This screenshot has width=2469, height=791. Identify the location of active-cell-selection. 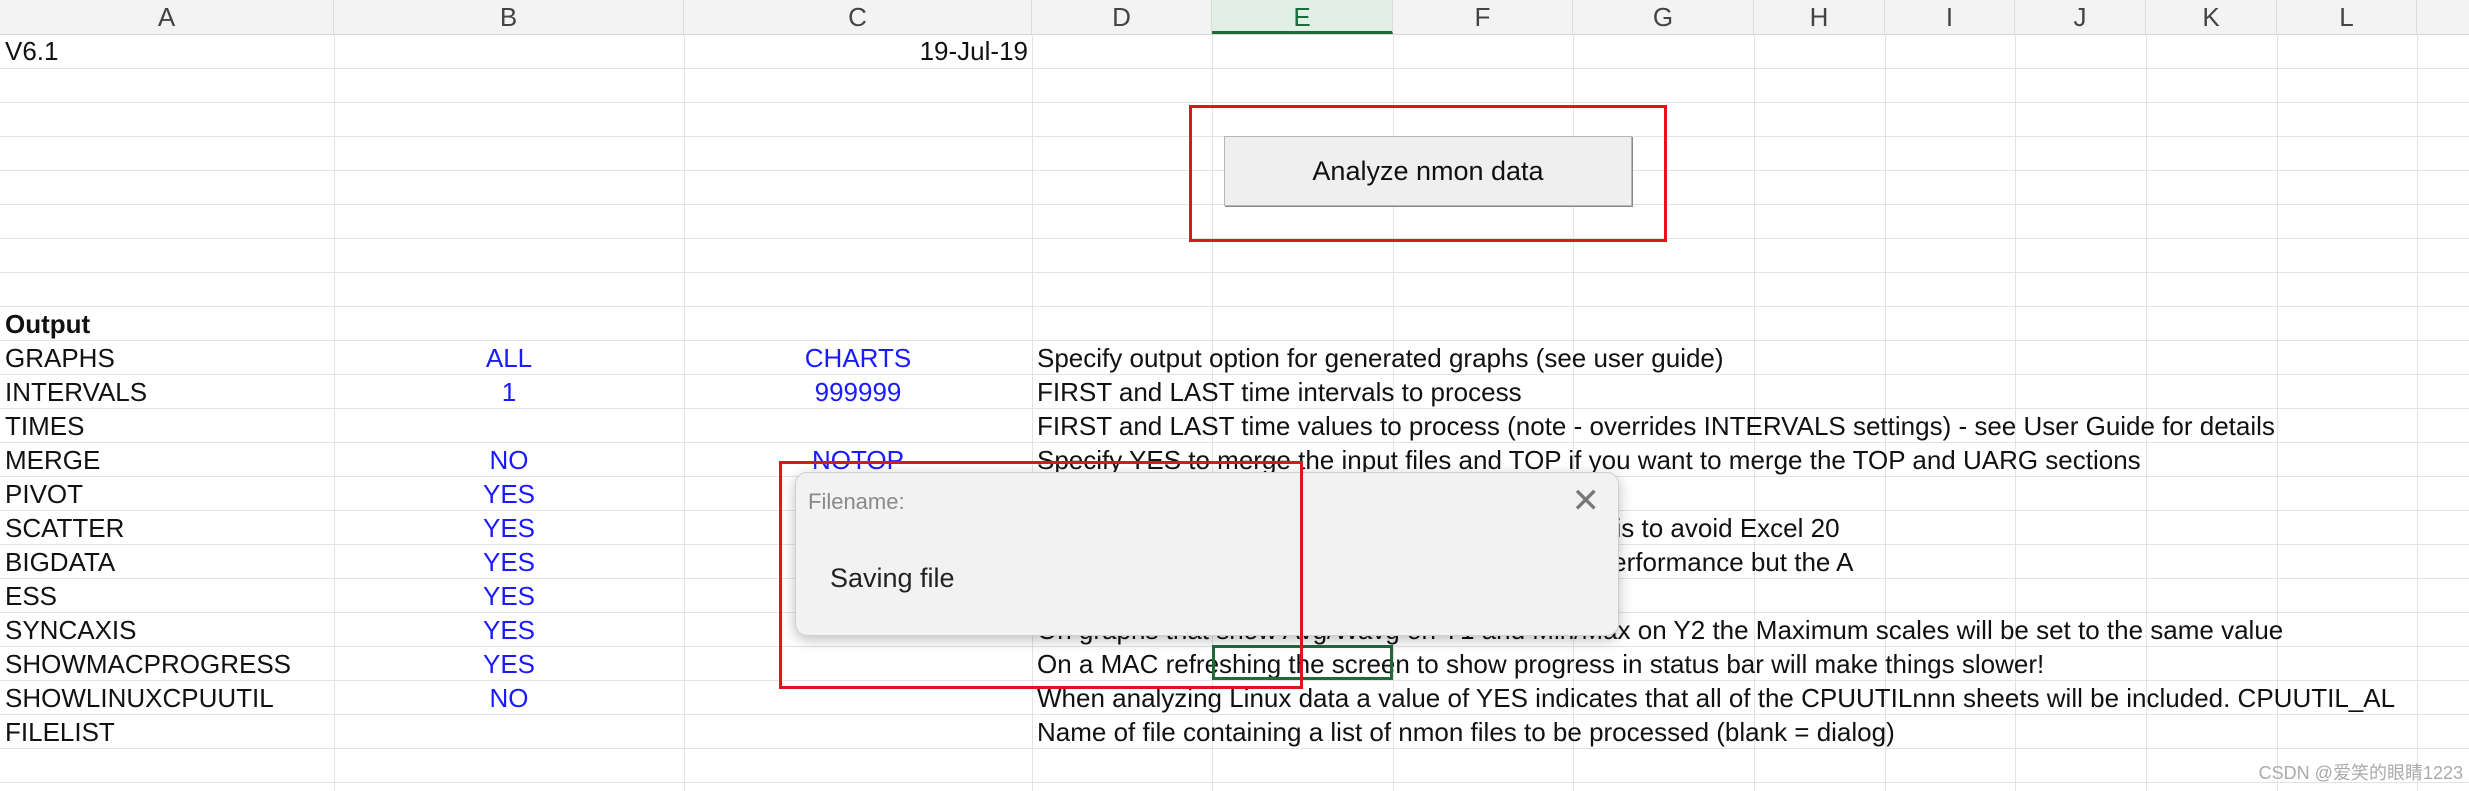
(1302, 662).